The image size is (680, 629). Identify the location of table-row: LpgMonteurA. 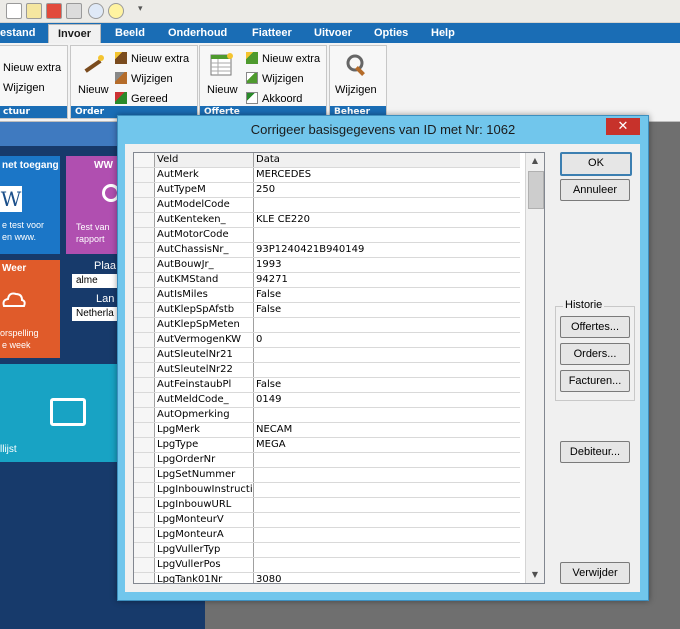
(327, 535).